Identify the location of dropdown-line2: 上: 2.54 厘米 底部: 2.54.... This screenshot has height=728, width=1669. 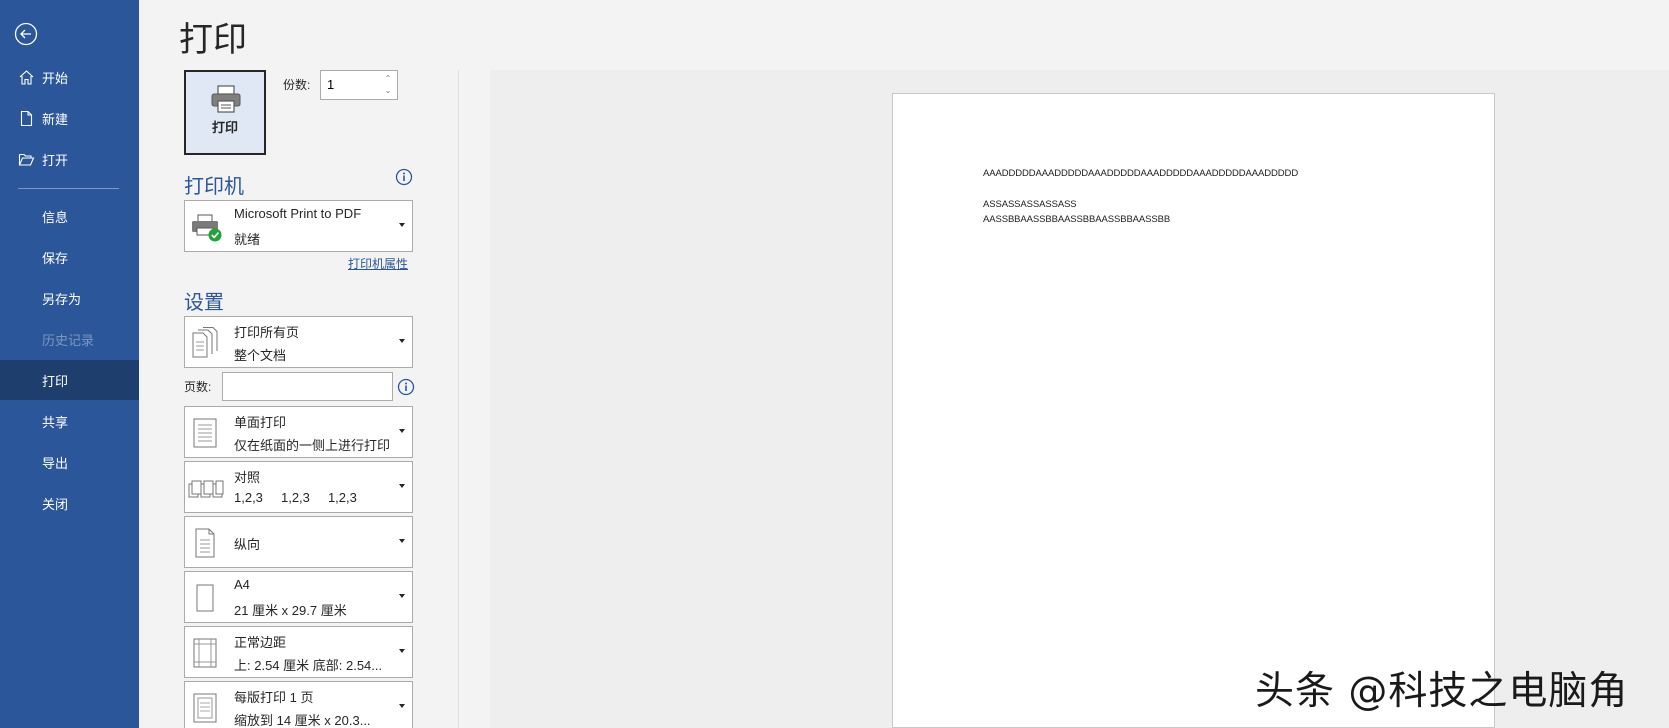
(308, 665).